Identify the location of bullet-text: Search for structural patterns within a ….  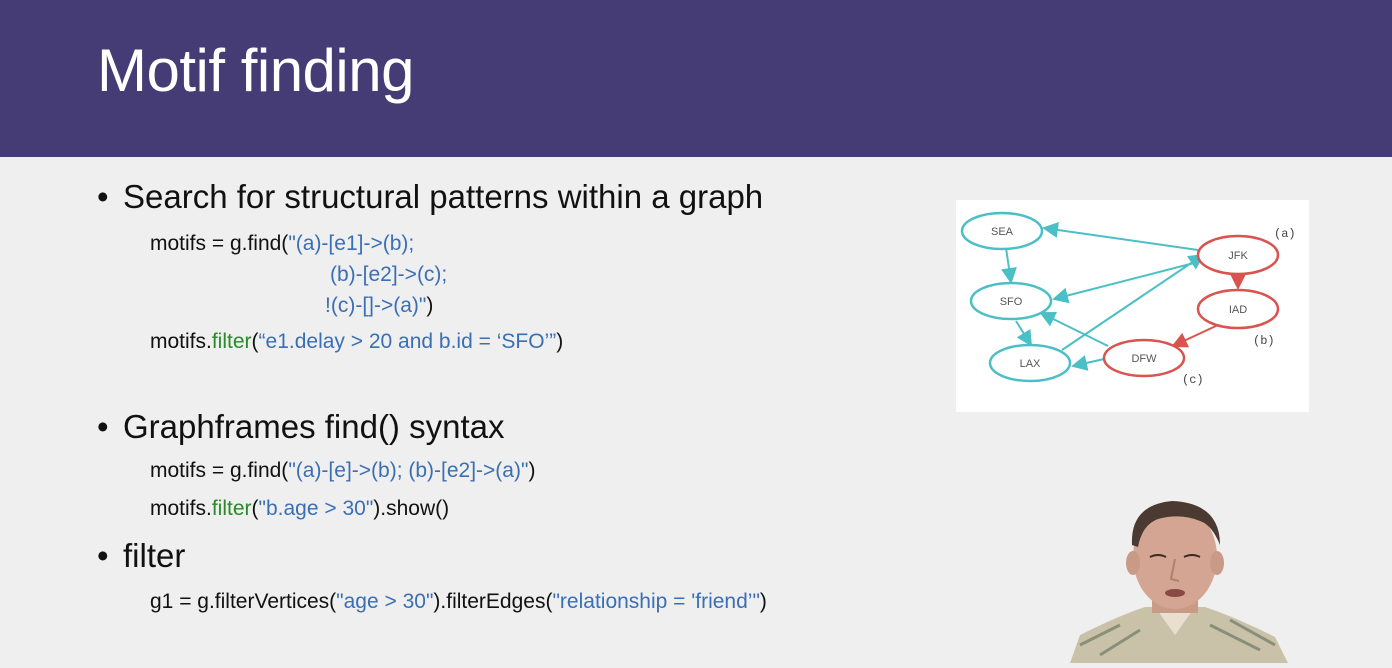
(443, 196).